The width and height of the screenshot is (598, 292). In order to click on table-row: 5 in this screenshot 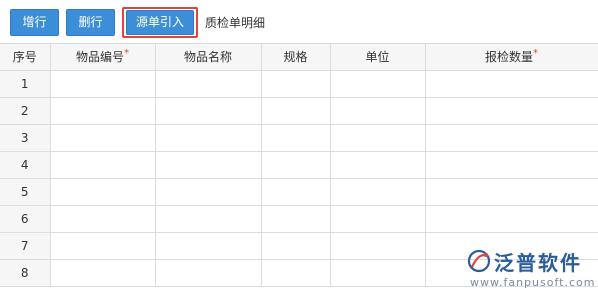, I will do `click(299, 192)`.